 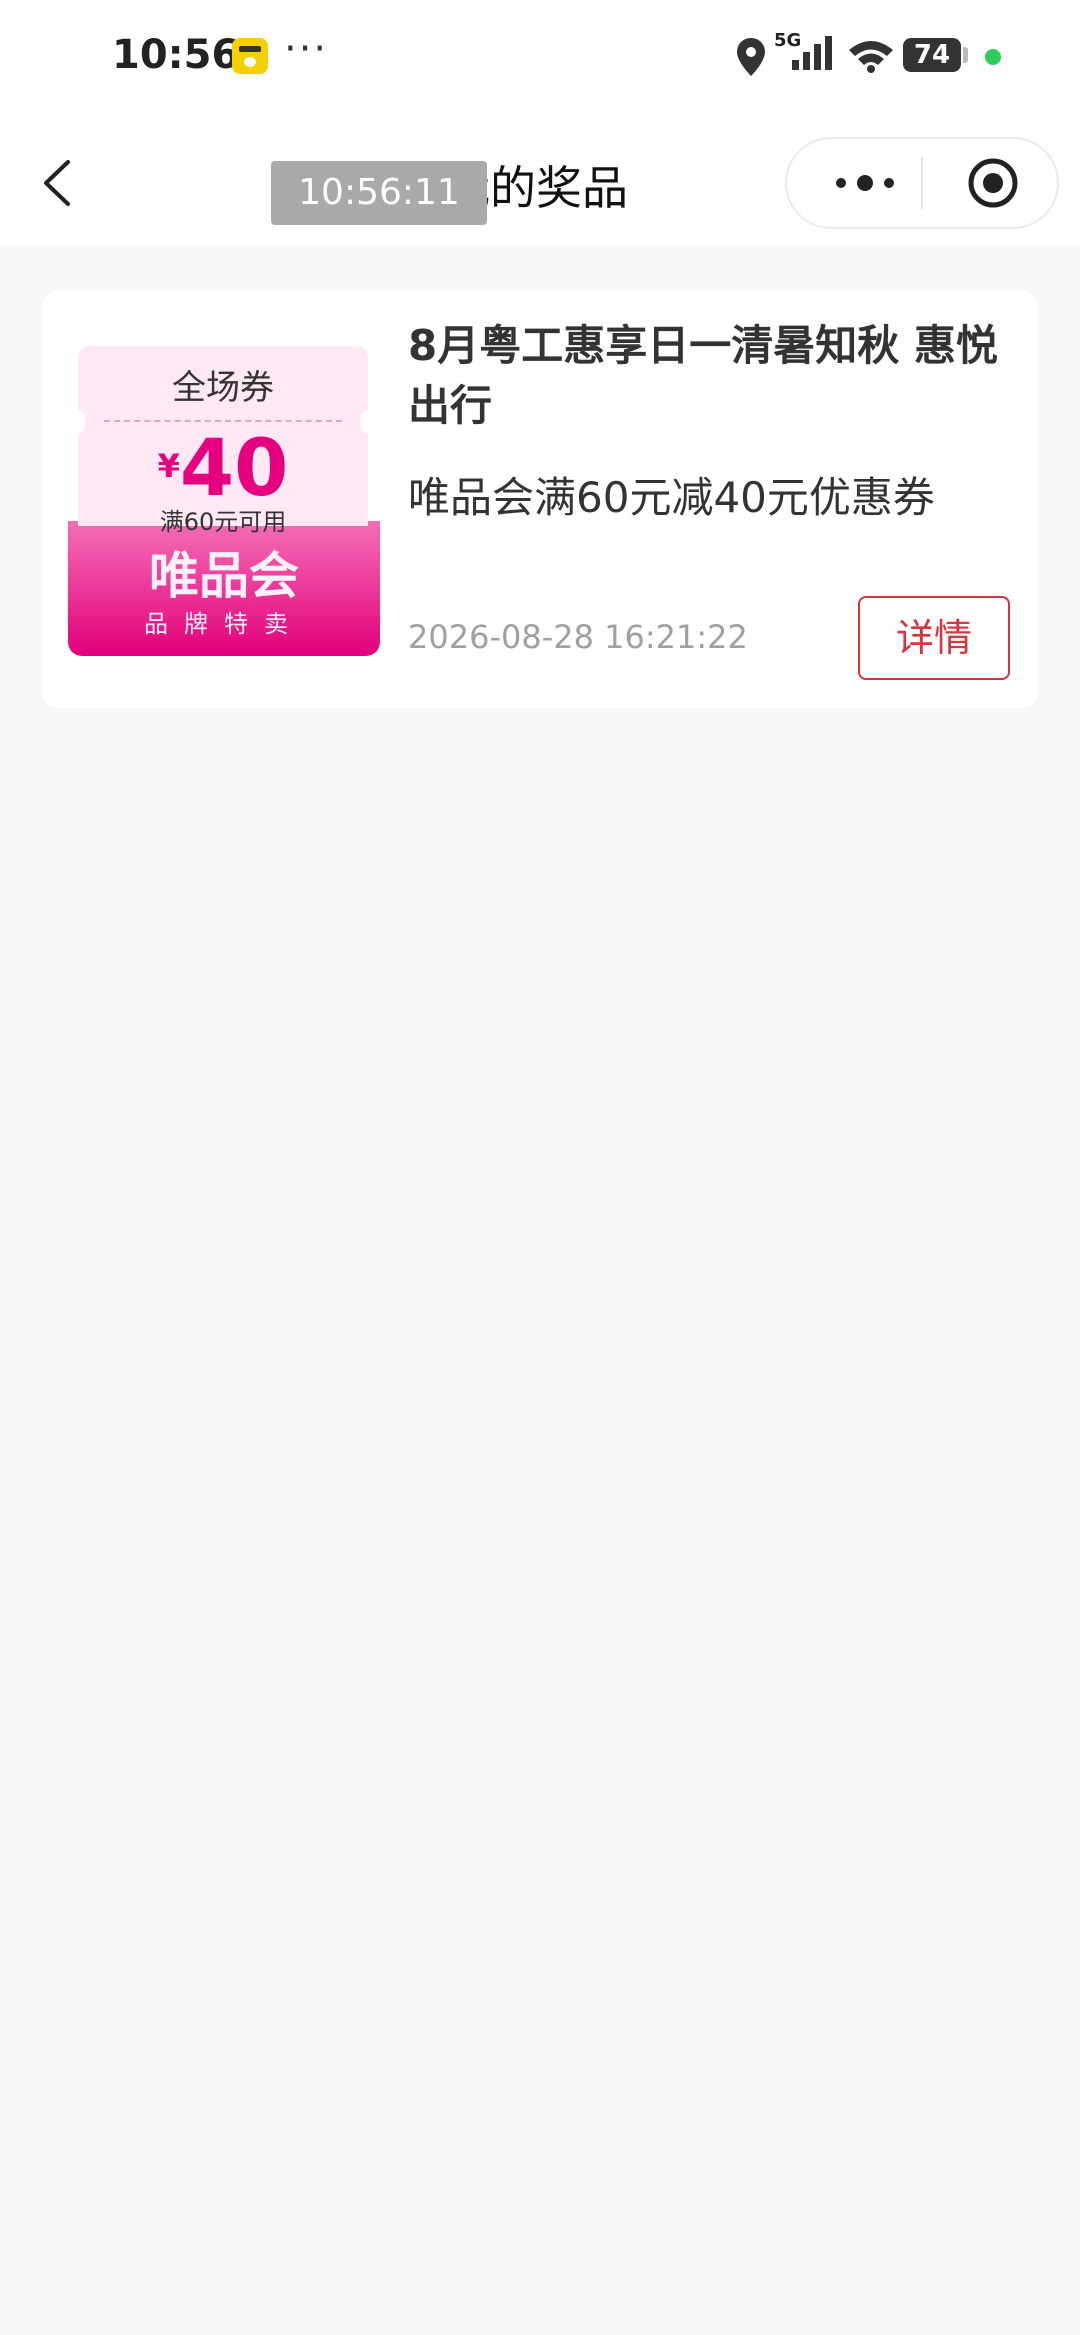 I want to click on mini-program-capsule, so click(x=922, y=183).